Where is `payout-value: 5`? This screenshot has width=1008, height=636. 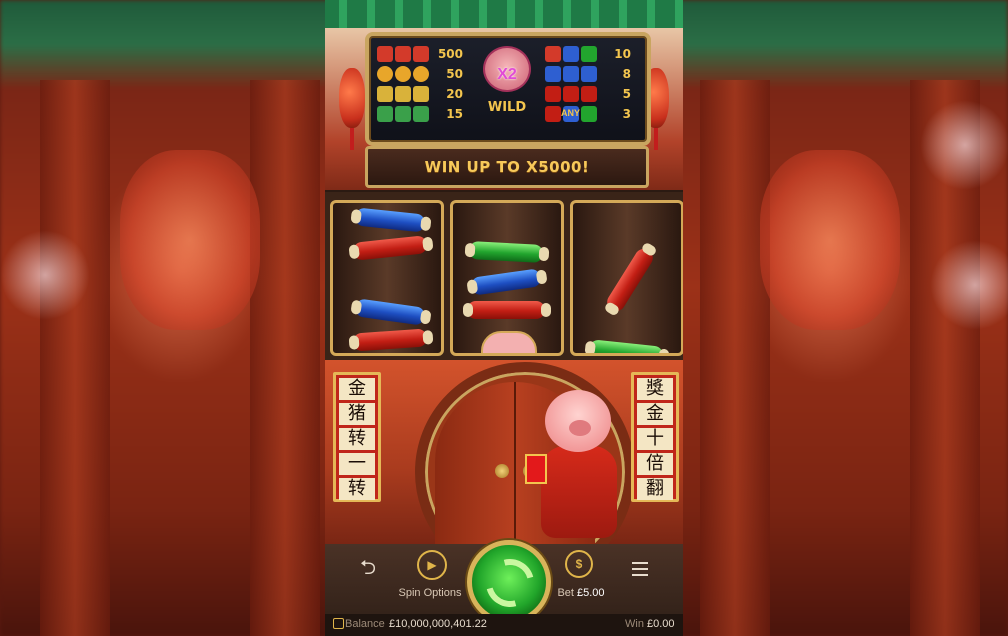 payout-value: 5 is located at coordinates (626, 94).